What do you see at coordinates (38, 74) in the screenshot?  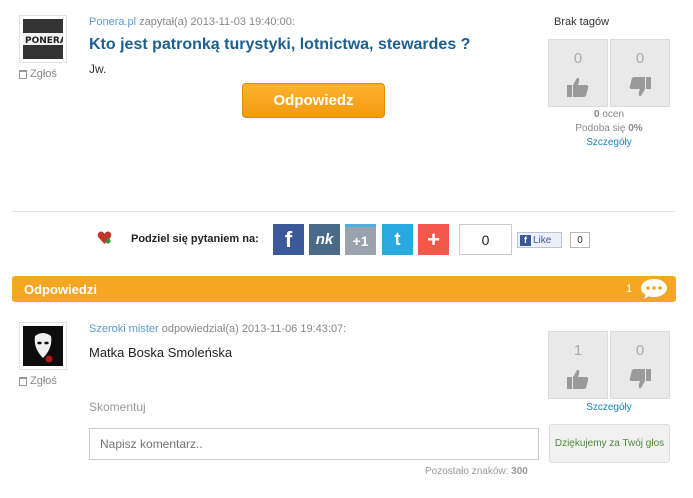 I see `report-question-button: Zgłoś` at bounding box center [38, 74].